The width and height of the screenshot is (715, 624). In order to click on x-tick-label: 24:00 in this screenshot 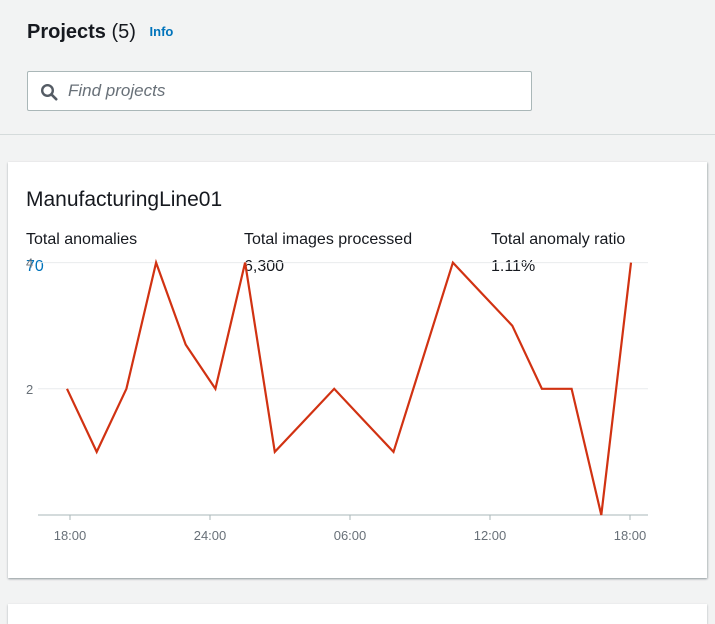, I will do `click(210, 535)`.